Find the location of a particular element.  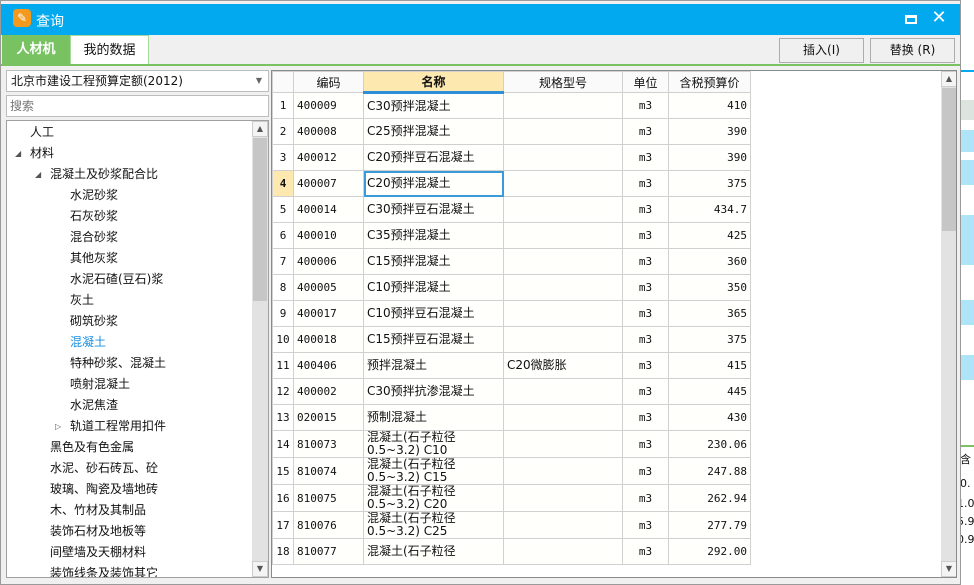

cell-code: 400010 is located at coordinates (328, 235).